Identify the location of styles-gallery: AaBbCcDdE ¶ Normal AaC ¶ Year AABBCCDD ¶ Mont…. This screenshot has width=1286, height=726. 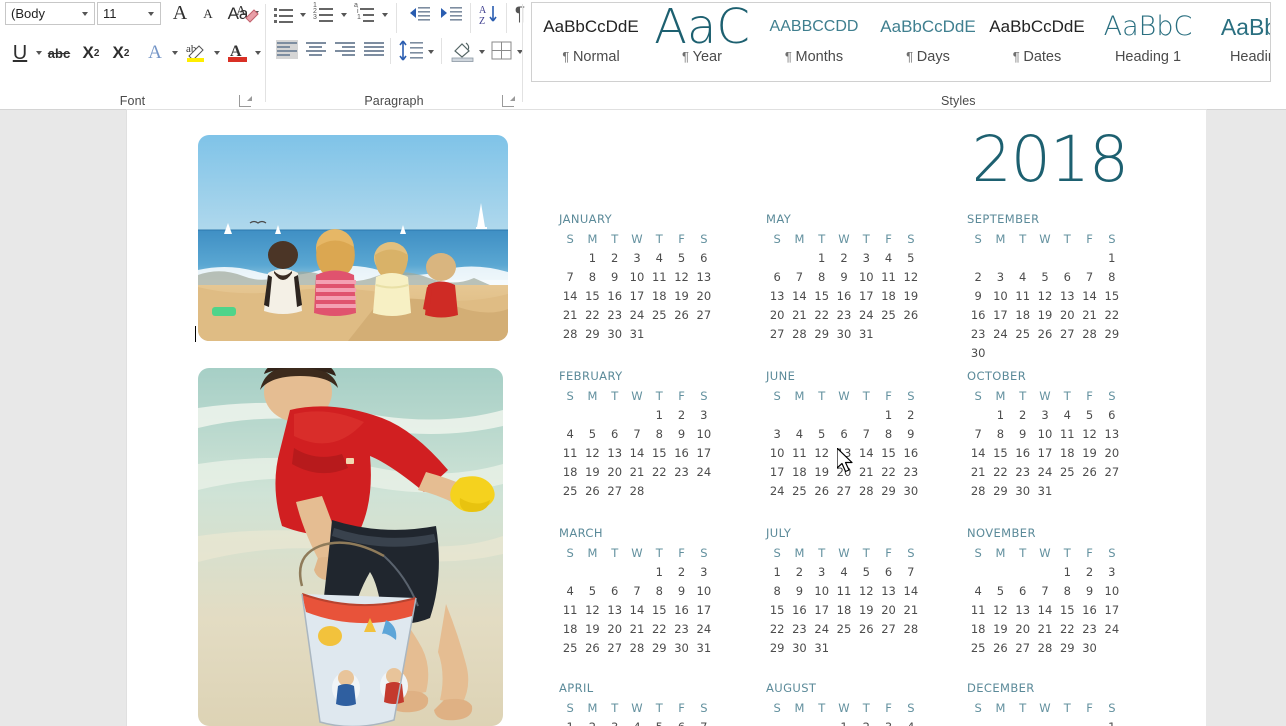
(901, 42).